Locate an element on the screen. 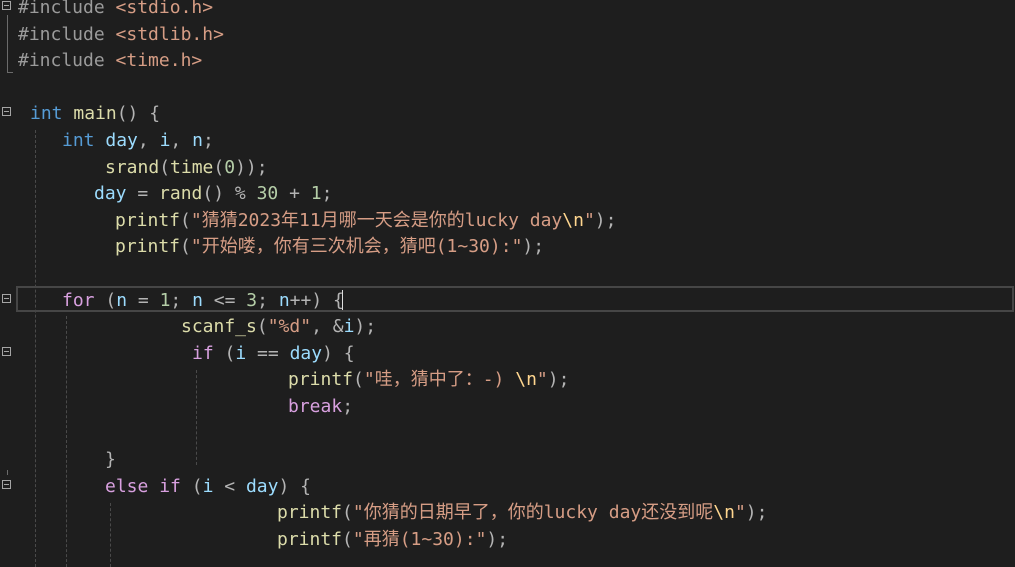  code-token: )); is located at coordinates (251, 167).